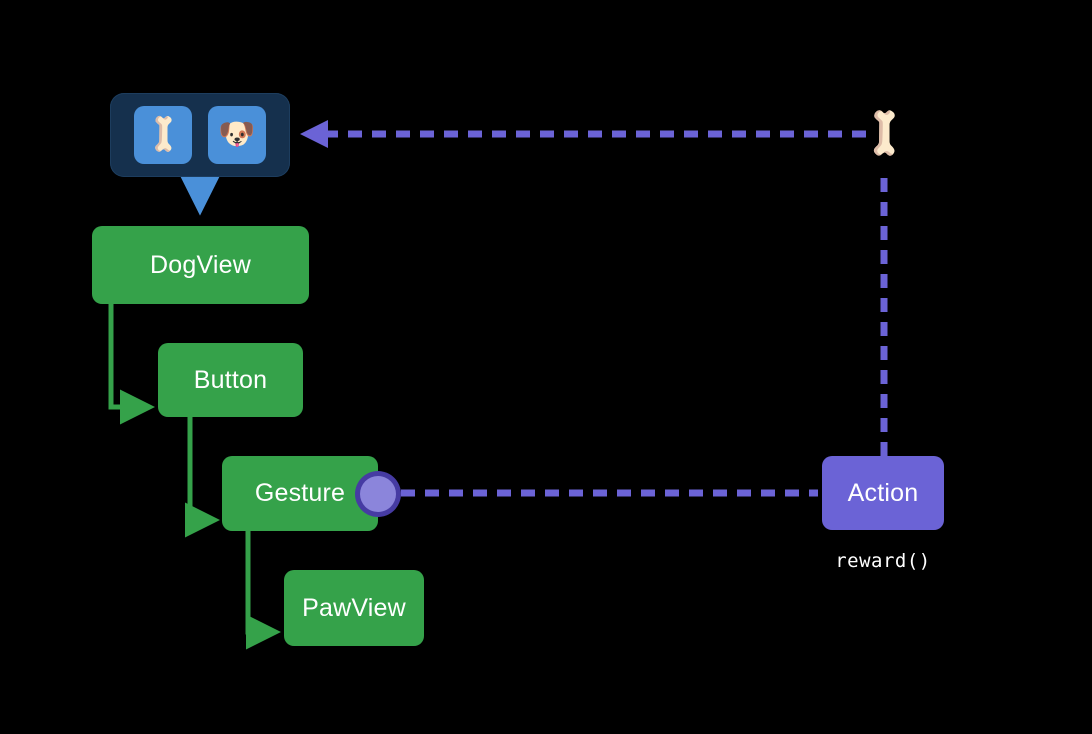  I want to click on node-gesture: Gesture, so click(300, 493).